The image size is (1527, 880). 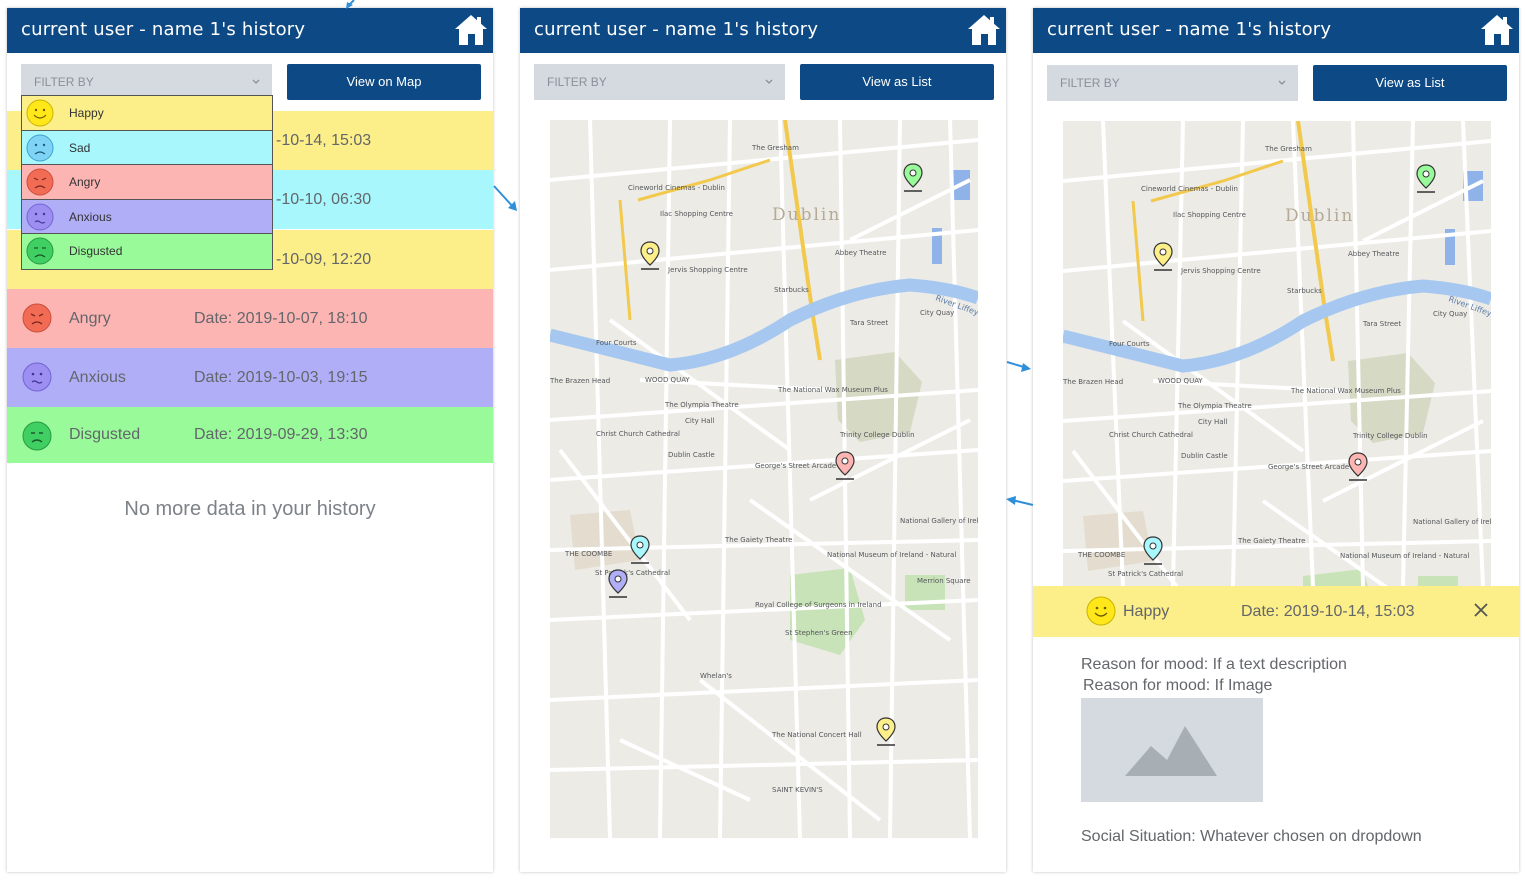 What do you see at coordinates (691, 455) in the screenshot?
I see `svg-text: Dublin Castle` at bounding box center [691, 455].